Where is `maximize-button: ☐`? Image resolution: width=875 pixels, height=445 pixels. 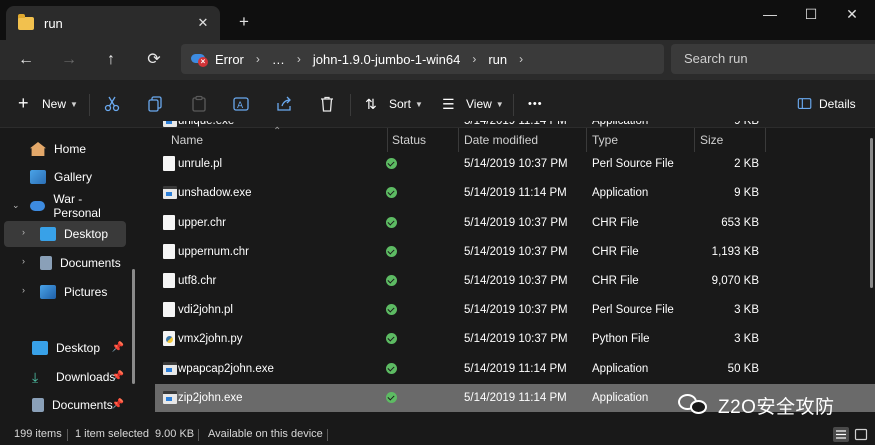 maximize-button: ☐ is located at coordinates (811, 15).